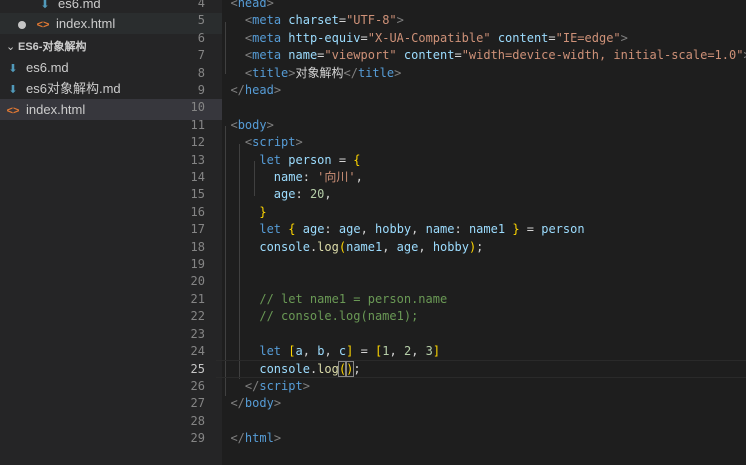  What do you see at coordinates (364, 246) in the screenshot?
I see `code-token: name1` at bounding box center [364, 246].